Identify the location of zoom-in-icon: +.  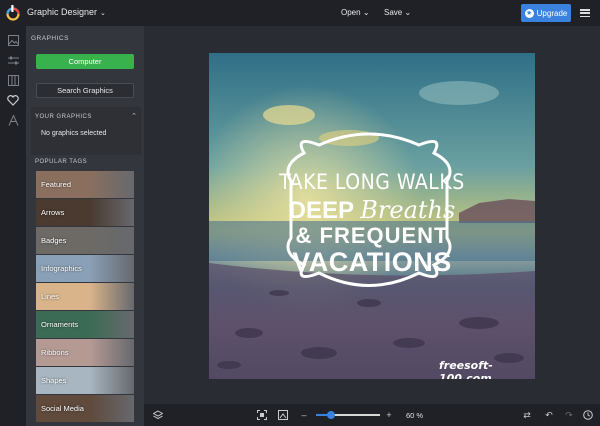
(389, 415).